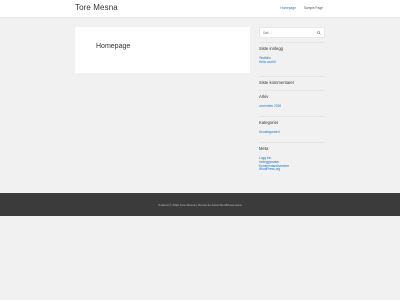 Image resolution: width=400 pixels, height=300 pixels. What do you see at coordinates (271, 55) in the screenshot?
I see `recent-posts-widget: Siste innlegg Testfolio Hello world!` at bounding box center [271, 55].